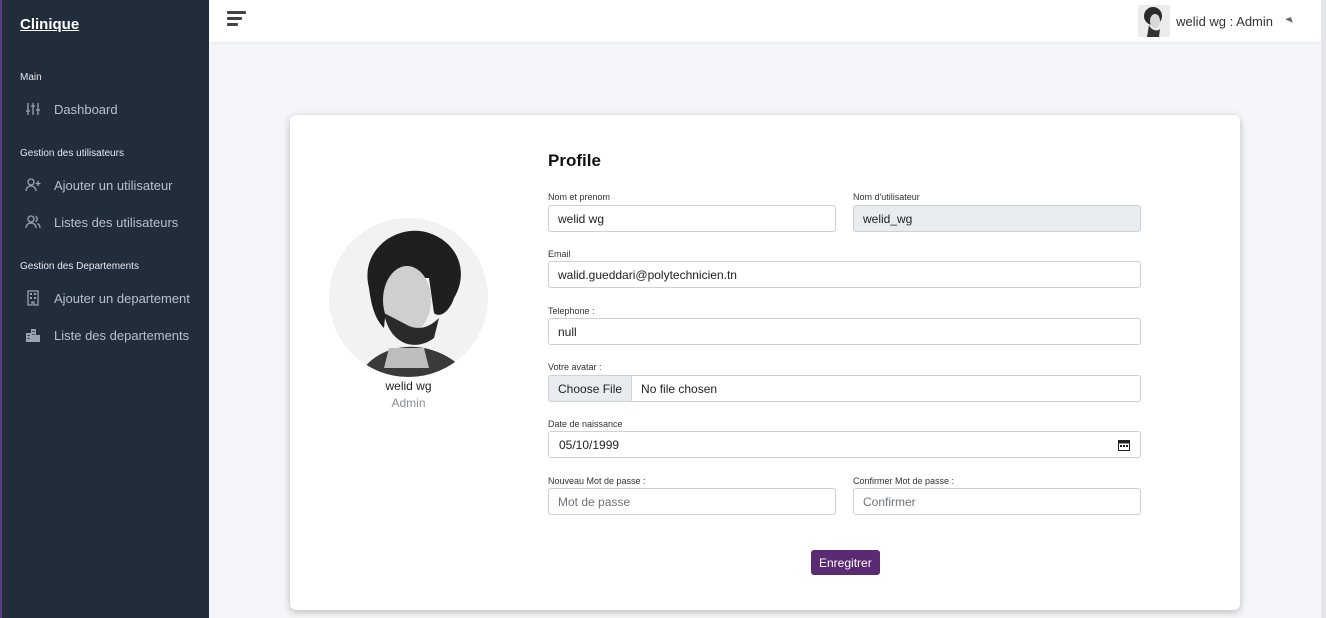  Describe the element at coordinates (1323, 309) in the screenshot. I see `scrollbar` at that location.